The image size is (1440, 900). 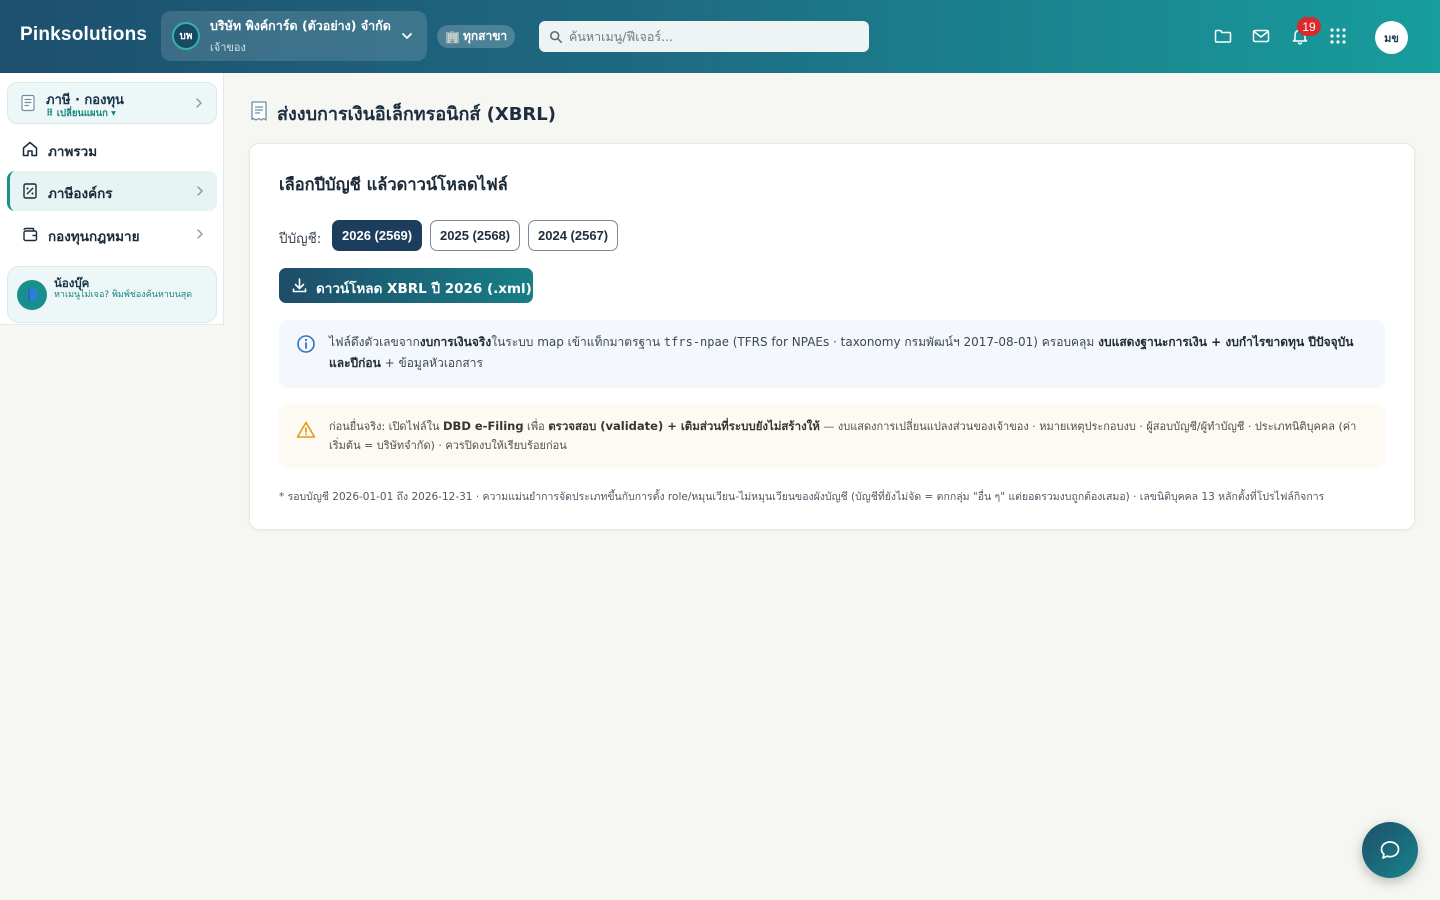 I want to click on fiscal-year-label: ปีบัญชี:, so click(x=300, y=239).